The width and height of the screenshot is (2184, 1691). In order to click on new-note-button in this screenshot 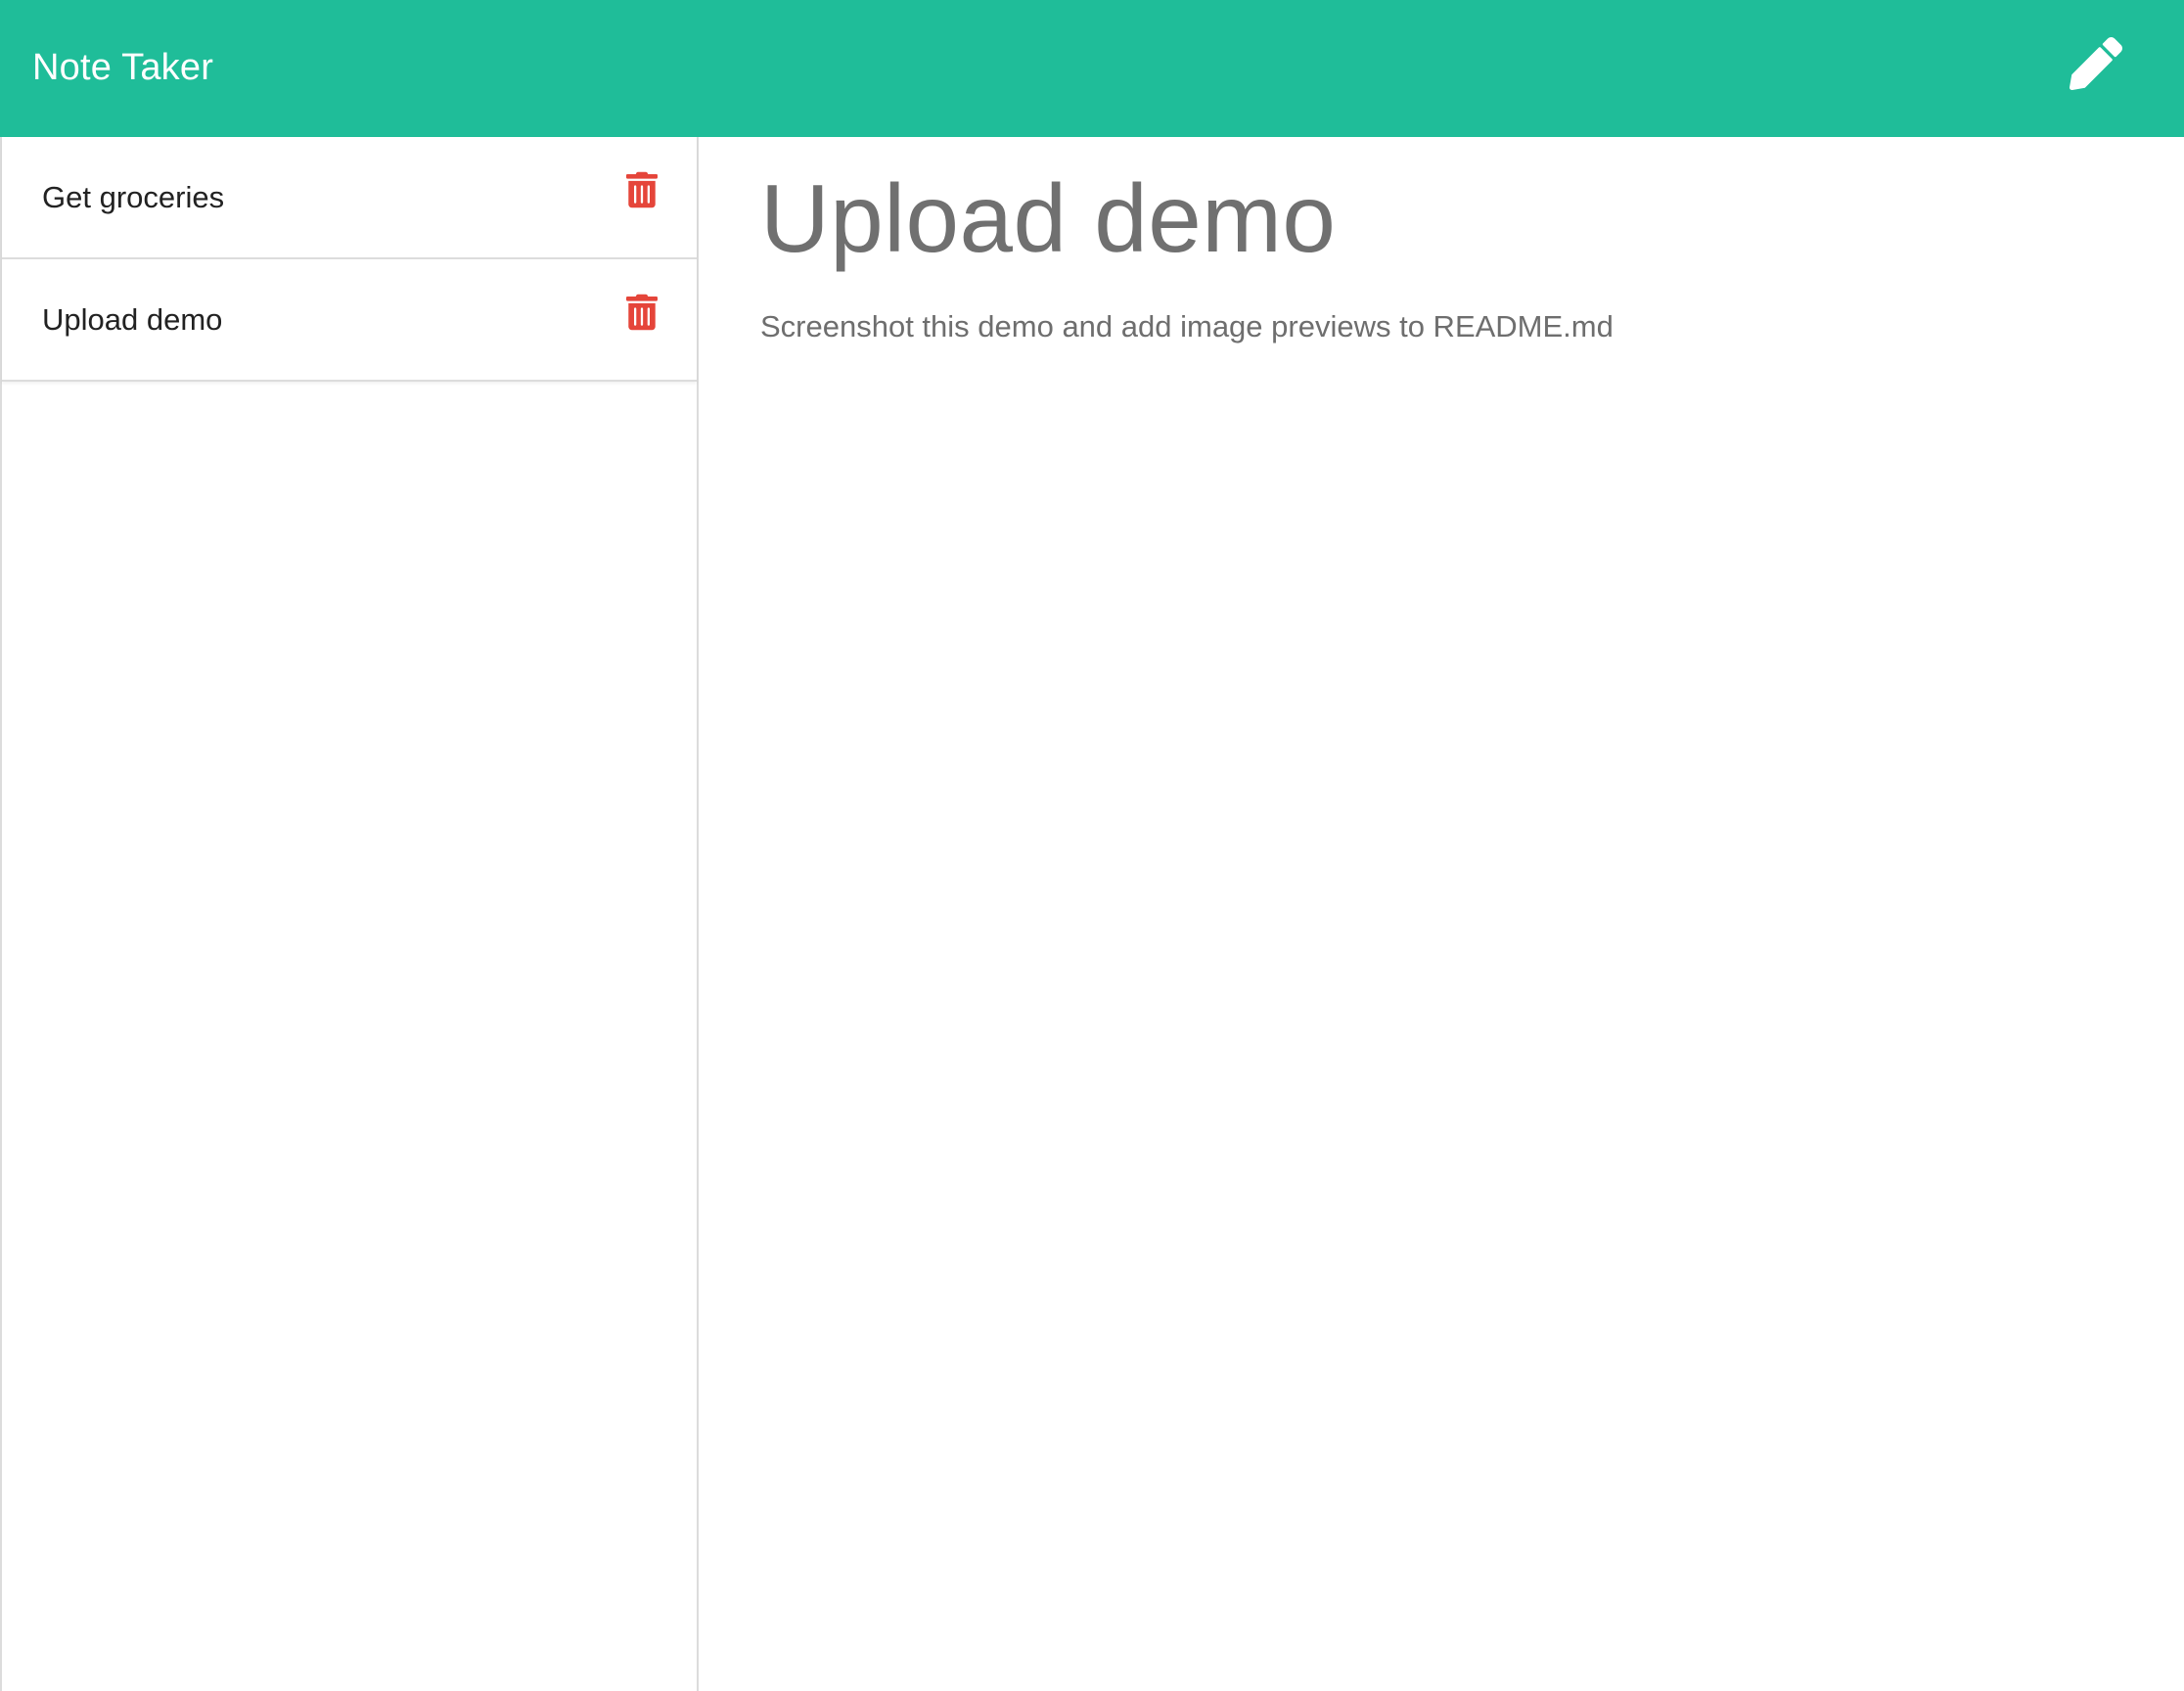, I will do `click(2096, 66)`.